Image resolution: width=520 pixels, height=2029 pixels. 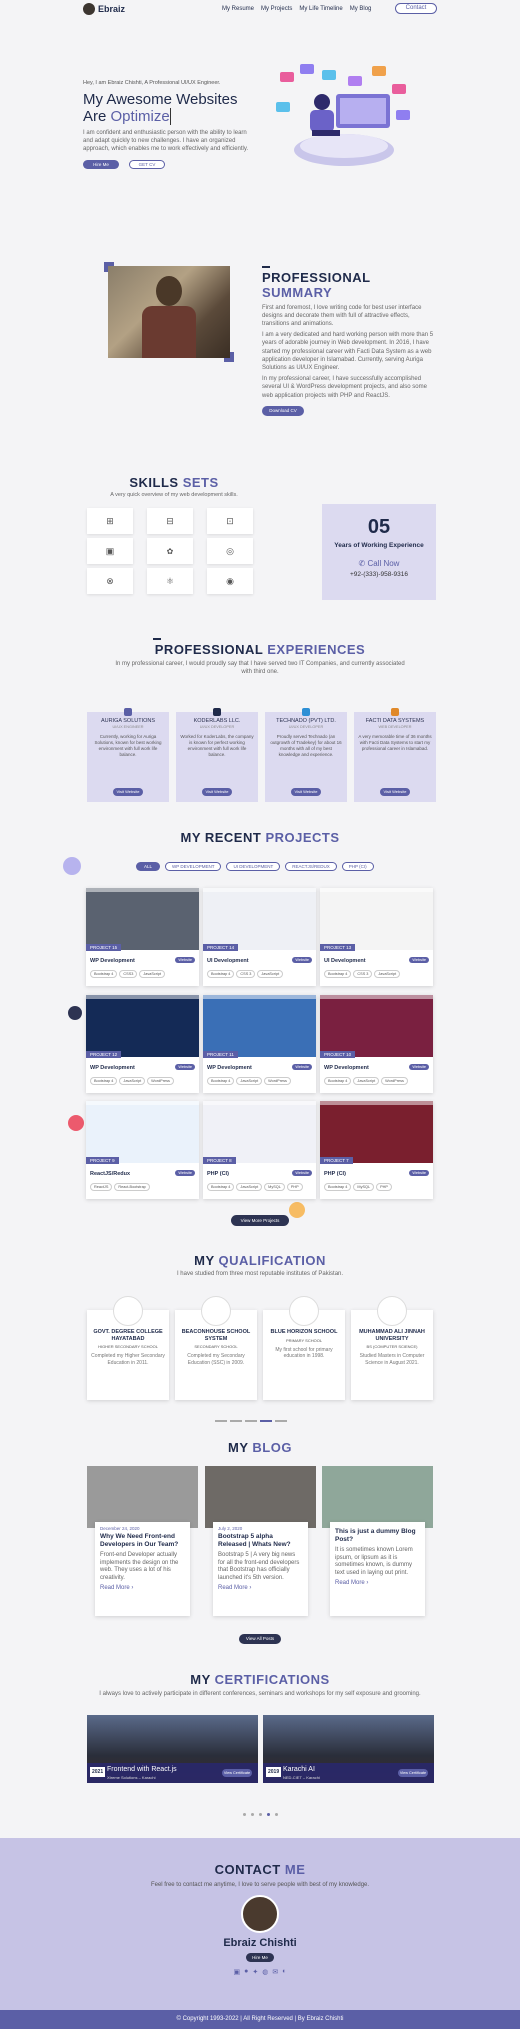 What do you see at coordinates (238, 9) in the screenshot?
I see `nav-item-resume: My Resume` at bounding box center [238, 9].